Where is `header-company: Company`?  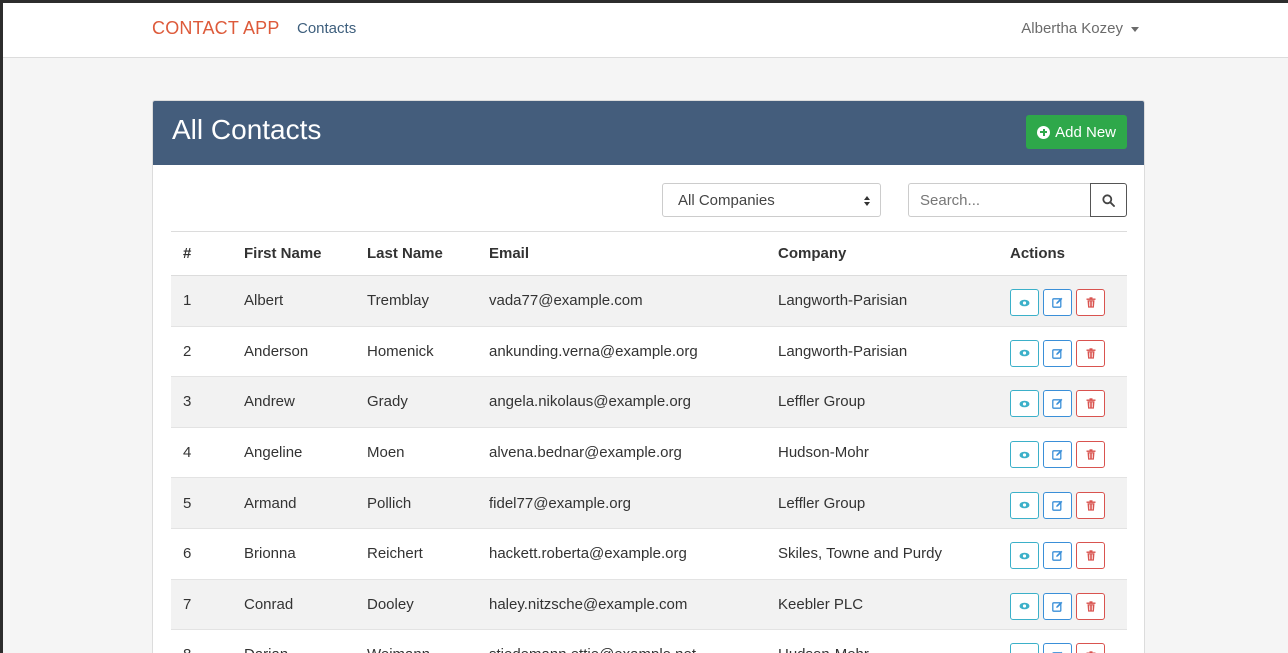 header-company: Company is located at coordinates (882, 253).